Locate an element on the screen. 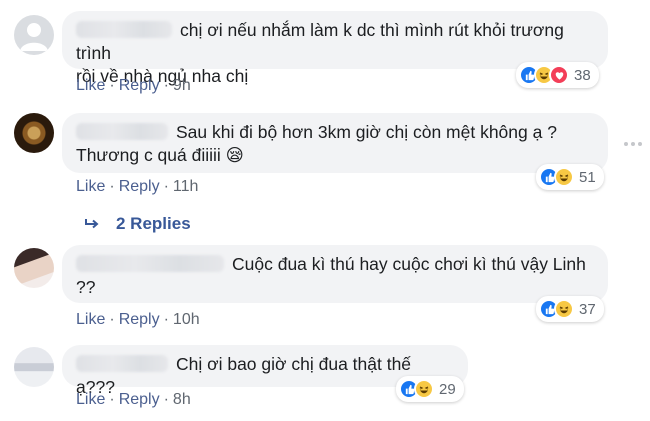 This screenshot has width=650, height=421. comment-actions: Like · Reply · 10h is located at coordinates (138, 319).